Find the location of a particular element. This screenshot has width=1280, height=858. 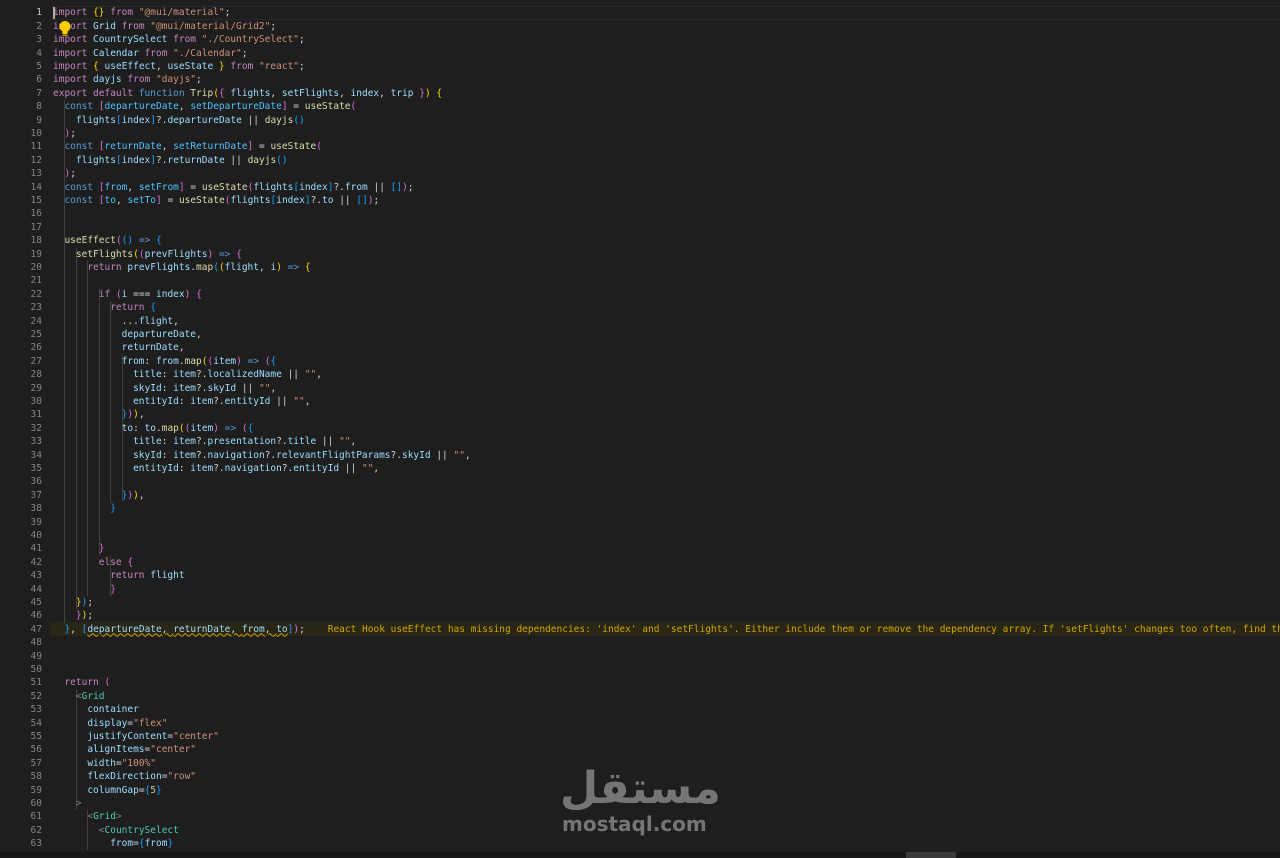

code-line: flights[index]?.returnDate || dayjs() is located at coordinates (170, 160).